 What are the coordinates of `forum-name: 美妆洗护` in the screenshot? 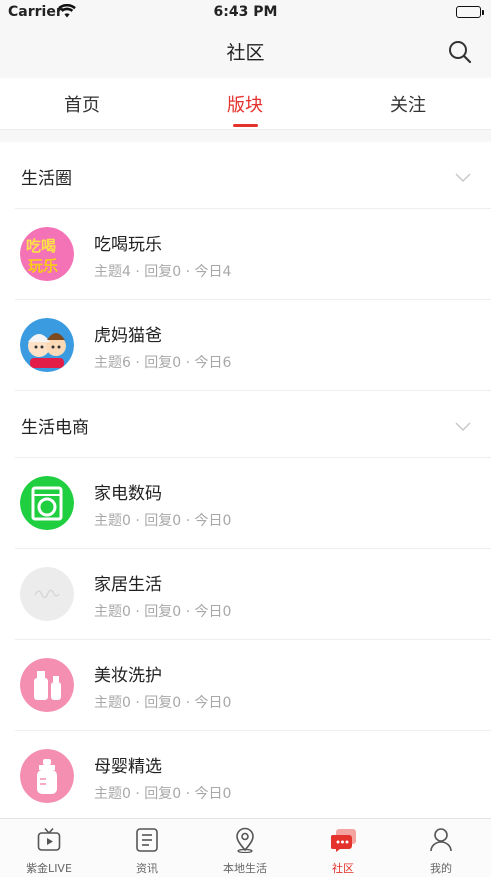 It's located at (128, 676).